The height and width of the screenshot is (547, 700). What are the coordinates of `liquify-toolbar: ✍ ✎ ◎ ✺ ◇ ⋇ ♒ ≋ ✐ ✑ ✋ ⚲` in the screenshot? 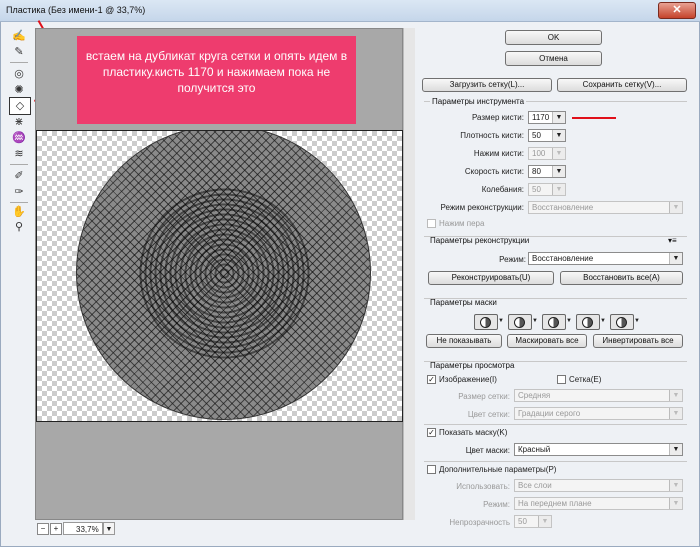 It's located at (20, 129).